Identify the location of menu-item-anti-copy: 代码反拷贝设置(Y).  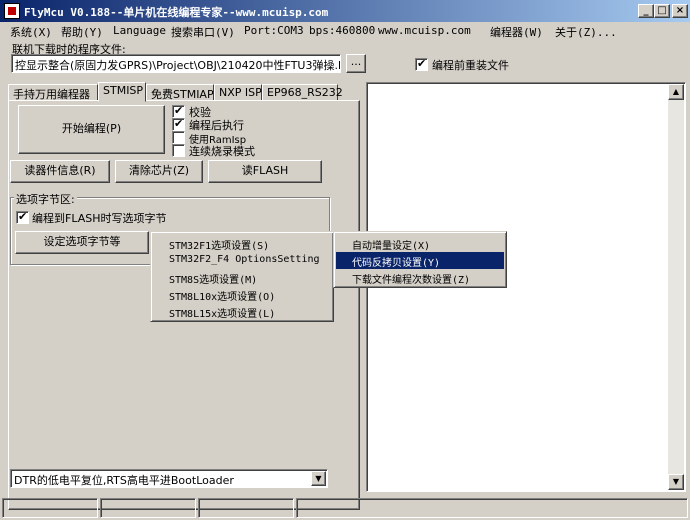
(420, 260).